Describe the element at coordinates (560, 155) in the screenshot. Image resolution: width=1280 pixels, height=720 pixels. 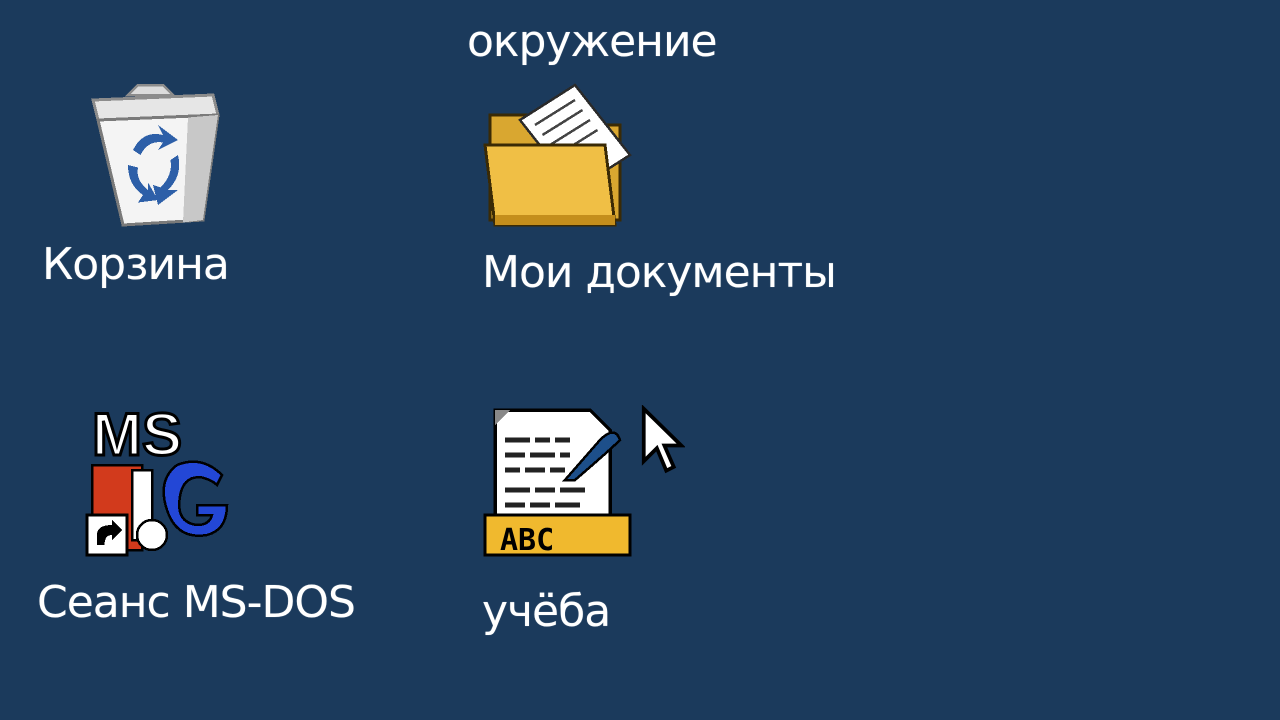
I see `my-documents-folder-icon` at that location.